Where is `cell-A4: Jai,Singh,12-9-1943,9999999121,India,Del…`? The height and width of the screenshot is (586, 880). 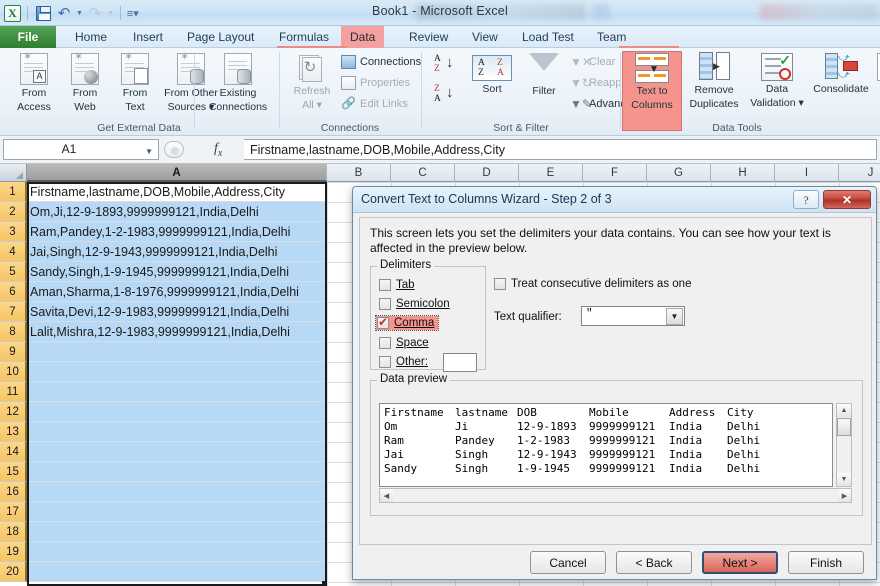
cell-A4: Jai,Singh,12-9-1943,9999999121,India,Del… is located at coordinates (177, 252).